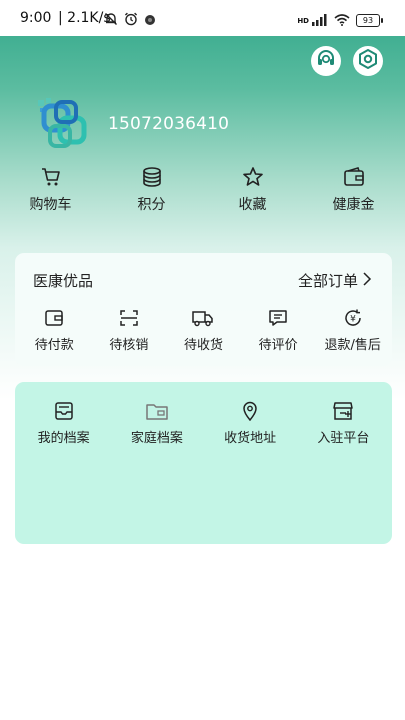  I want to click on quick-links: 购物车 积分 收藏 健康金, so click(202, 189).